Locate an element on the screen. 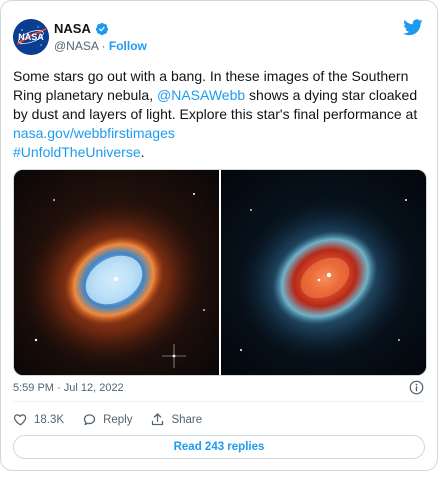  handle-line: @NASA · Follow is located at coordinates (100, 46).